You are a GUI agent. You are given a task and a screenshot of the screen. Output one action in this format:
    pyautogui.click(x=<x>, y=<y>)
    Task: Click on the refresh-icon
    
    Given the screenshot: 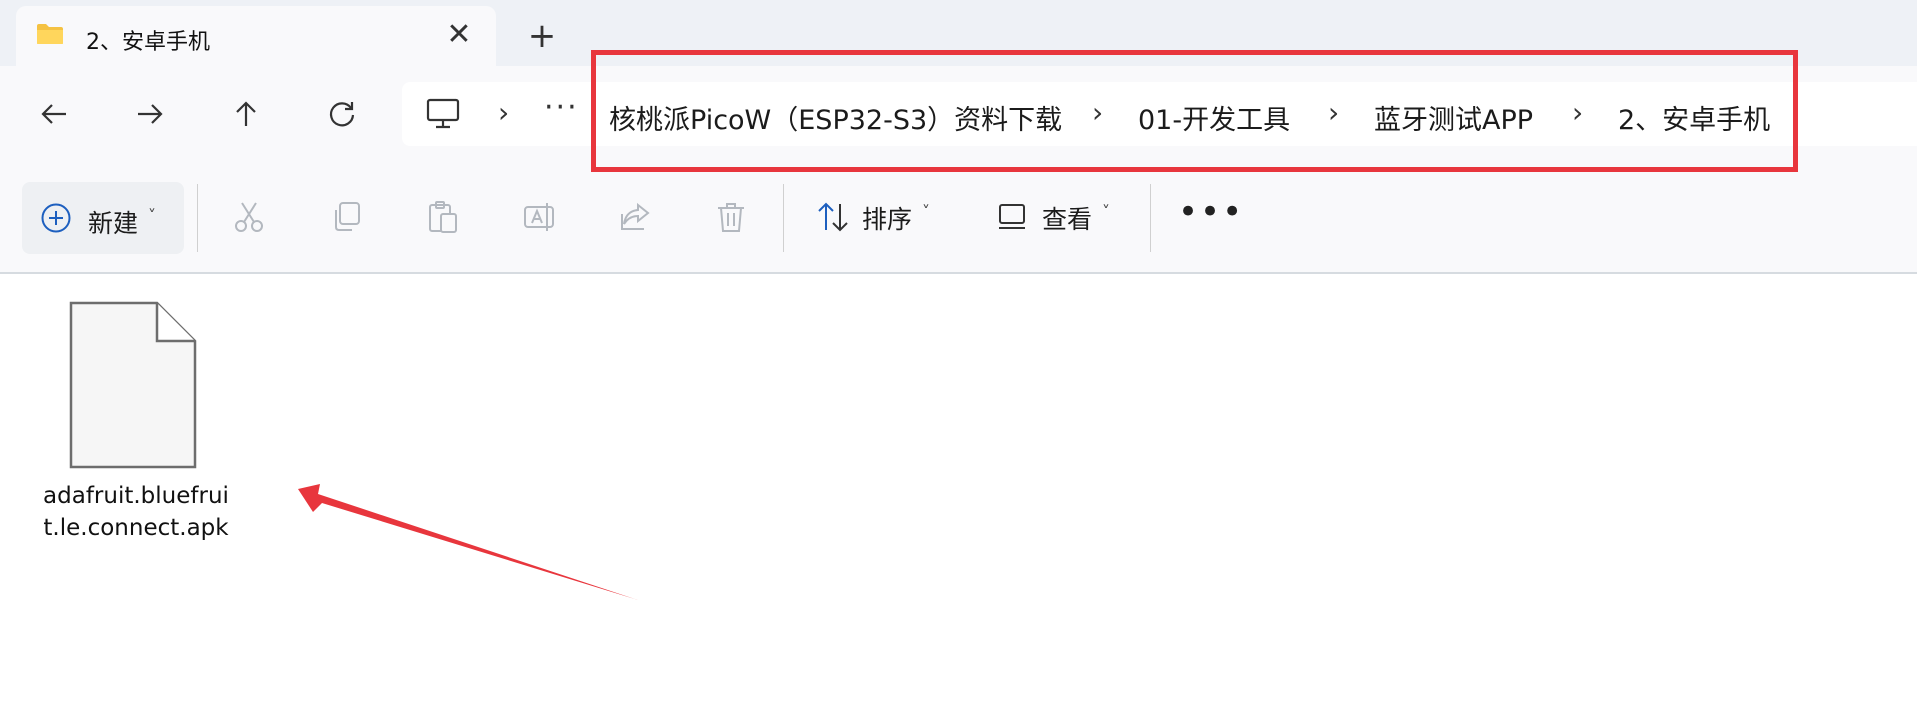 What is the action you would take?
    pyautogui.click(x=342, y=114)
    